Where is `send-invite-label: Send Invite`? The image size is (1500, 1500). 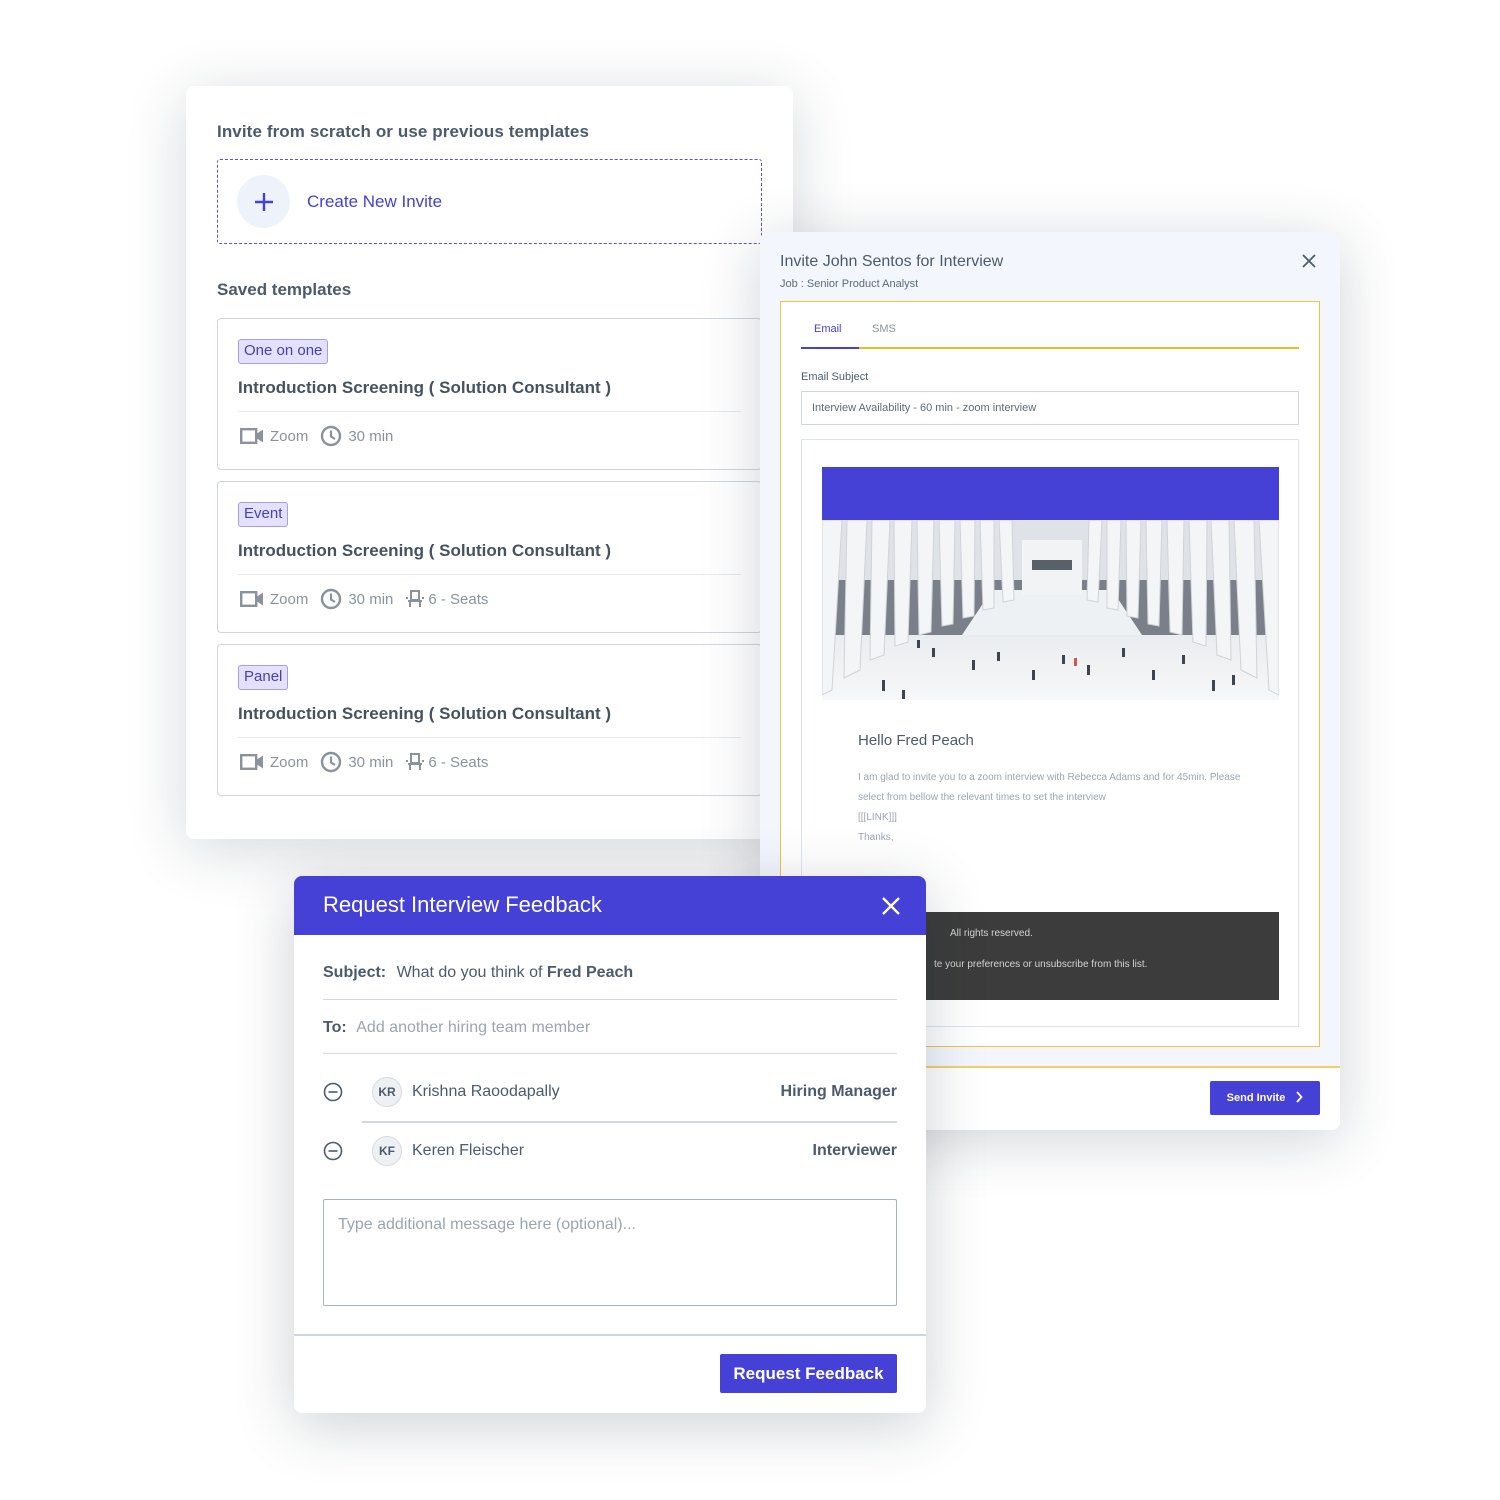 send-invite-label: Send Invite is located at coordinates (1256, 1098).